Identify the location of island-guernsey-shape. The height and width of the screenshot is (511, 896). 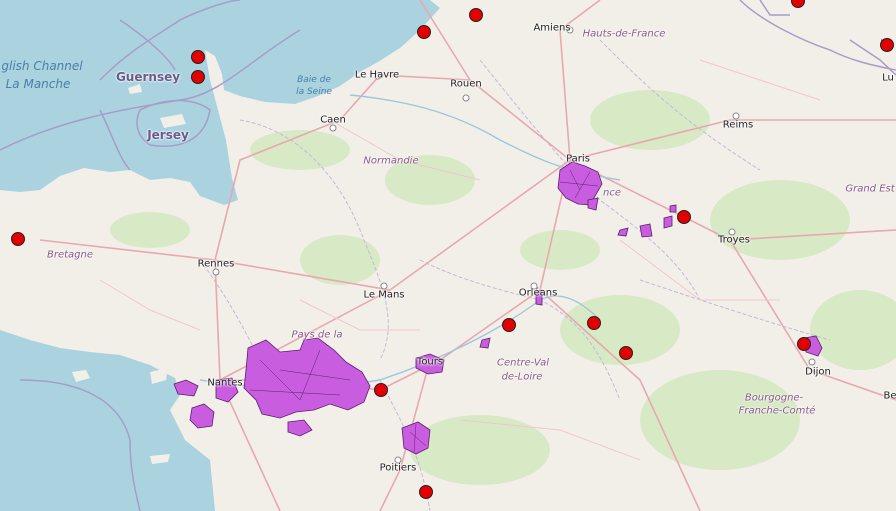
(135, 89).